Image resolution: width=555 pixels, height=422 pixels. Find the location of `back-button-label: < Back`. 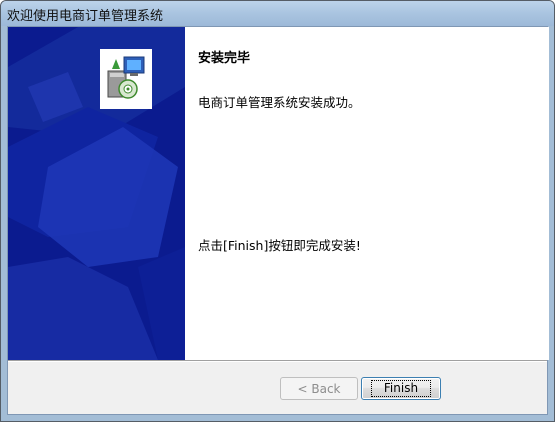

back-button-label: < Back is located at coordinates (319, 388).